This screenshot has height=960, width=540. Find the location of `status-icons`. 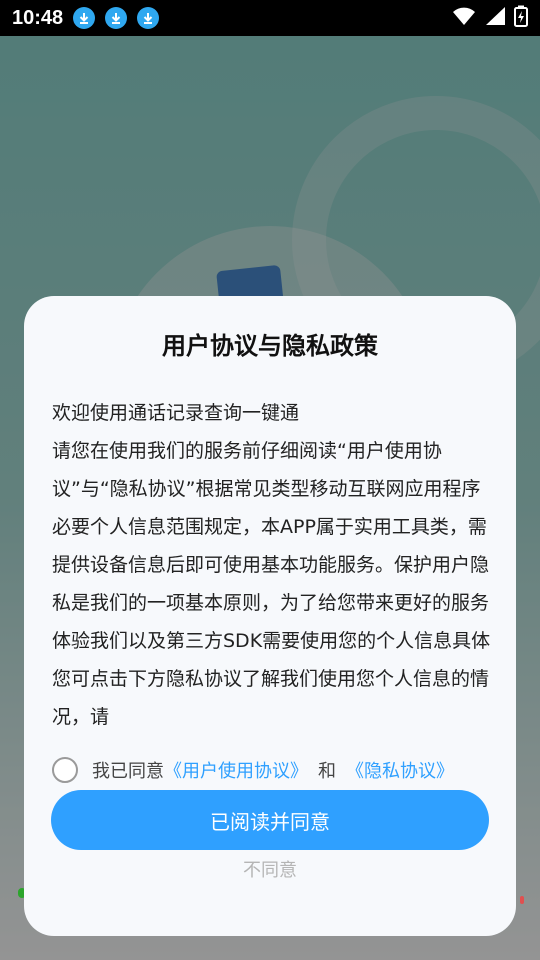

status-icons is located at coordinates (490, 18).